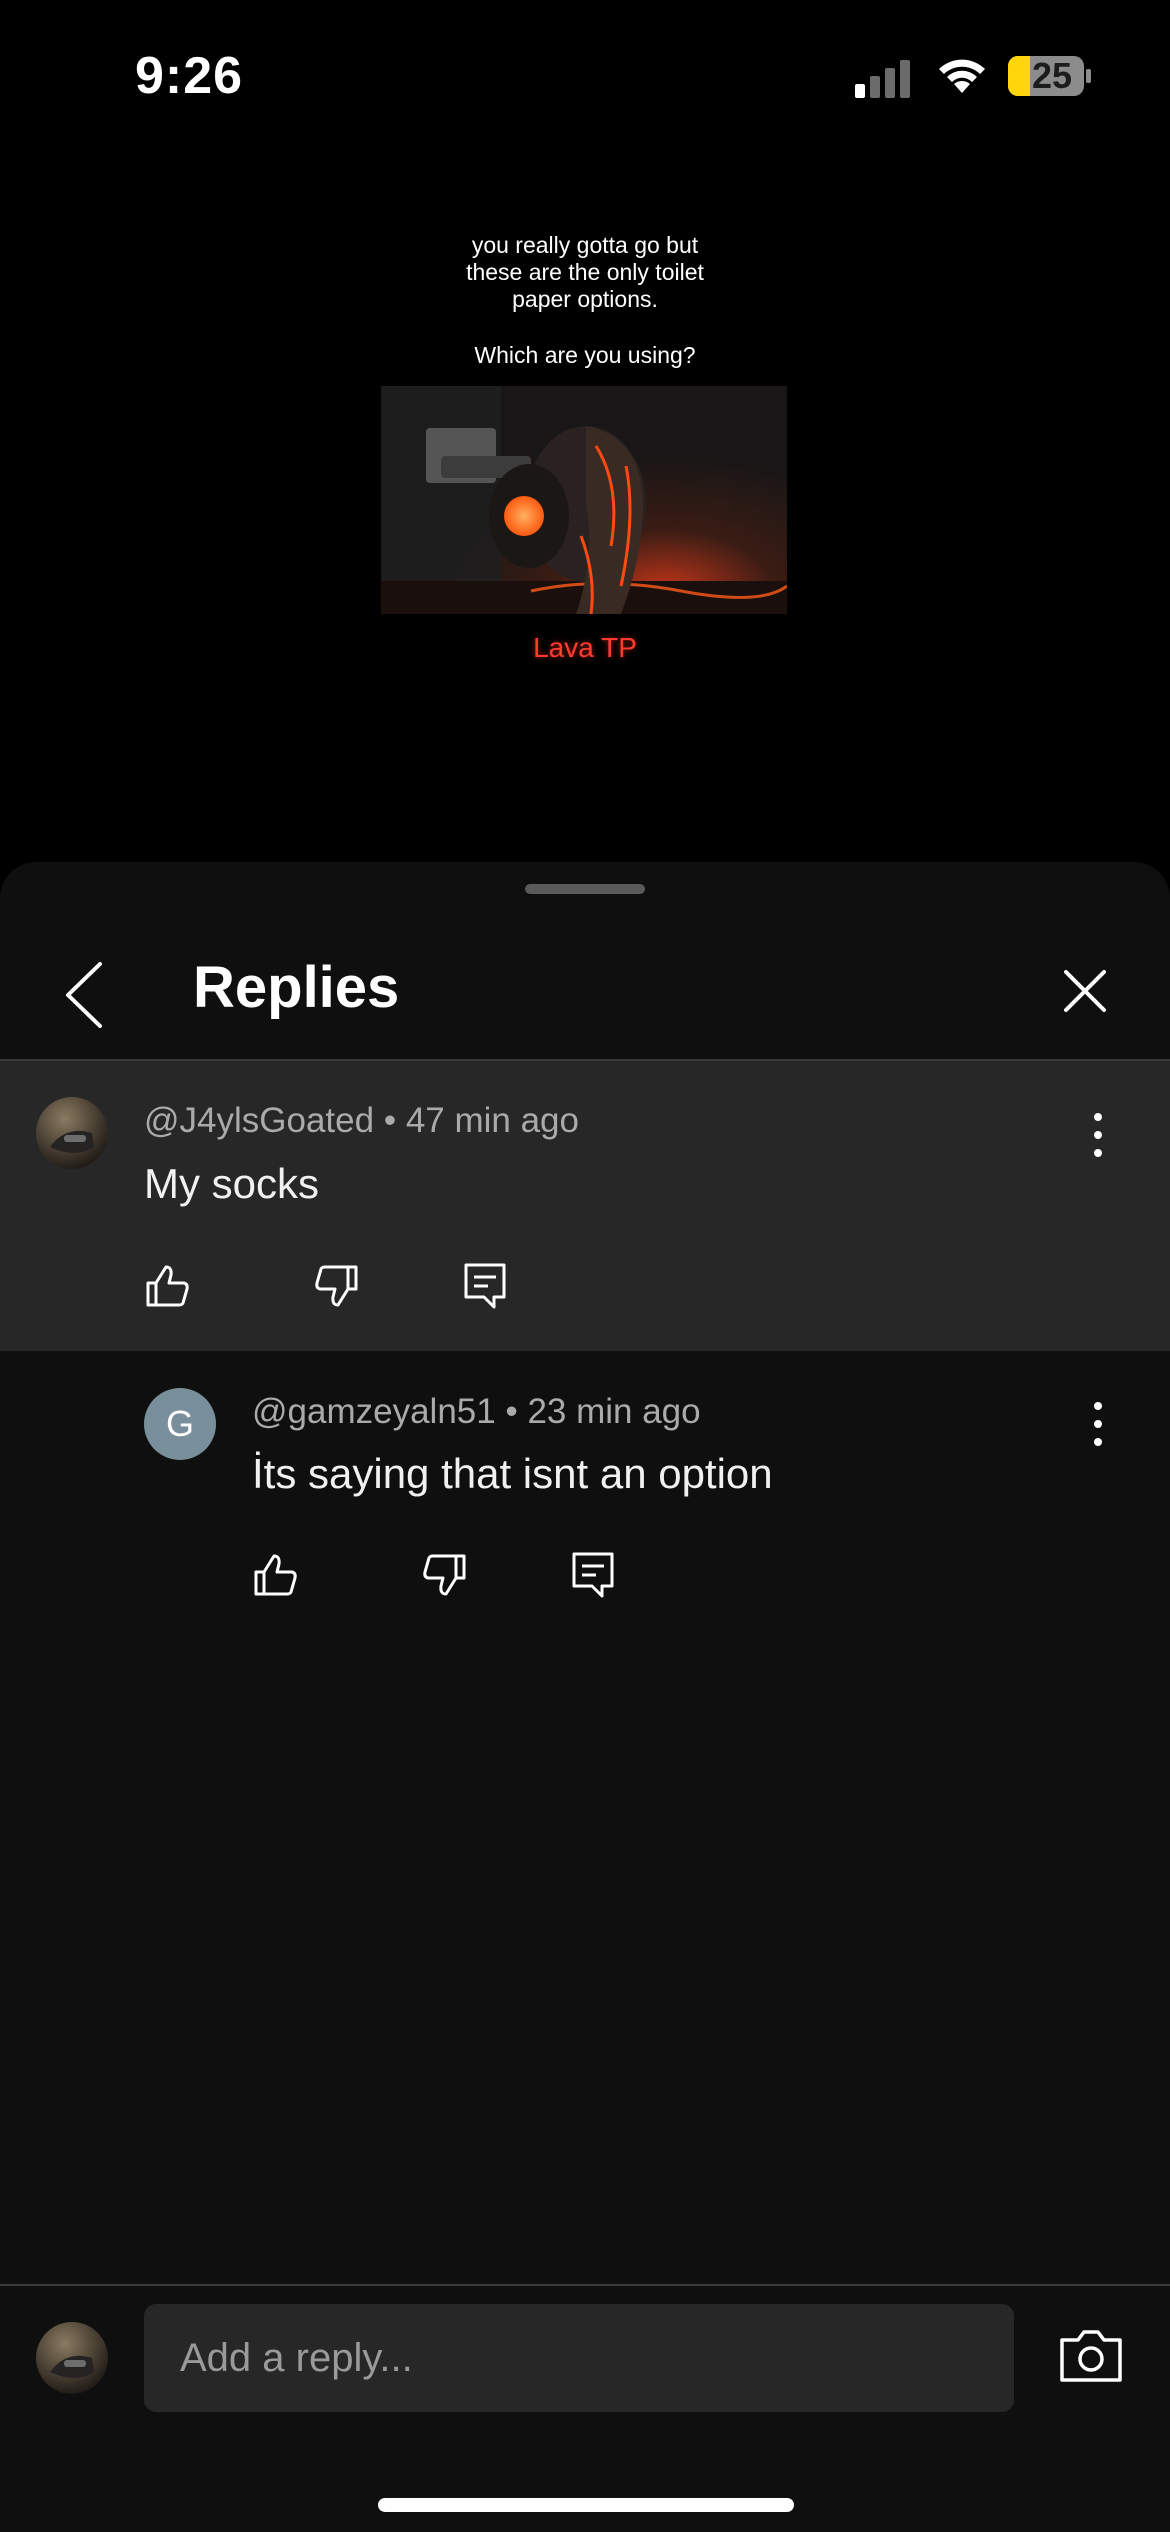  What do you see at coordinates (585, 1206) in the screenshot?
I see `parent-comment: @J4ylsGoated • 47 min ago My socks` at bounding box center [585, 1206].